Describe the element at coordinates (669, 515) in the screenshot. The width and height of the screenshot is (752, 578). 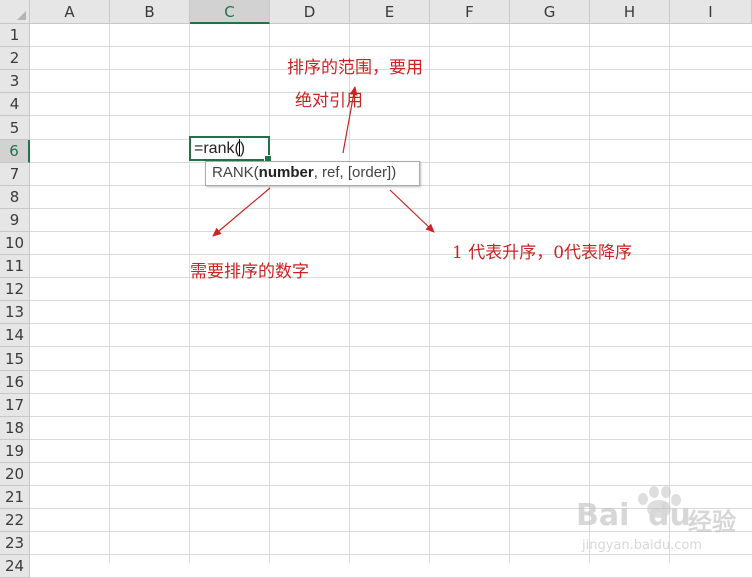
I see `watermark-brand2: du` at that location.